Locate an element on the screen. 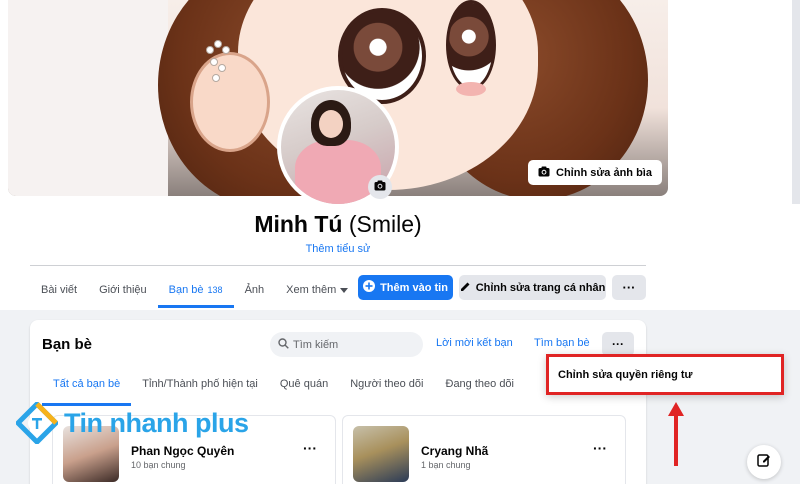 The width and height of the screenshot is (800, 484). tab-photos: Ảnh is located at coordinates (255, 290).